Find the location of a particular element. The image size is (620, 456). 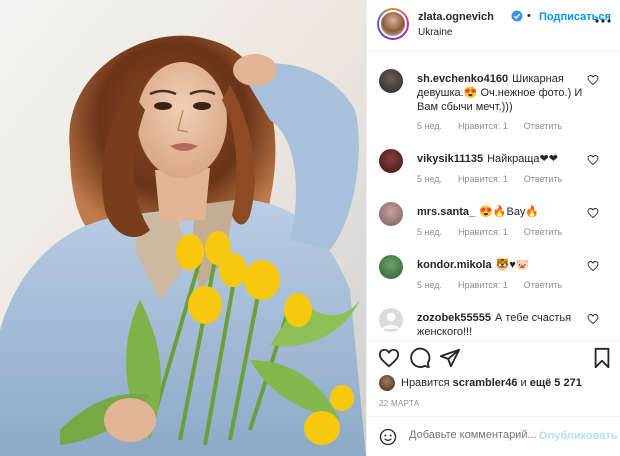

post-location: Ukraine is located at coordinates (435, 32).